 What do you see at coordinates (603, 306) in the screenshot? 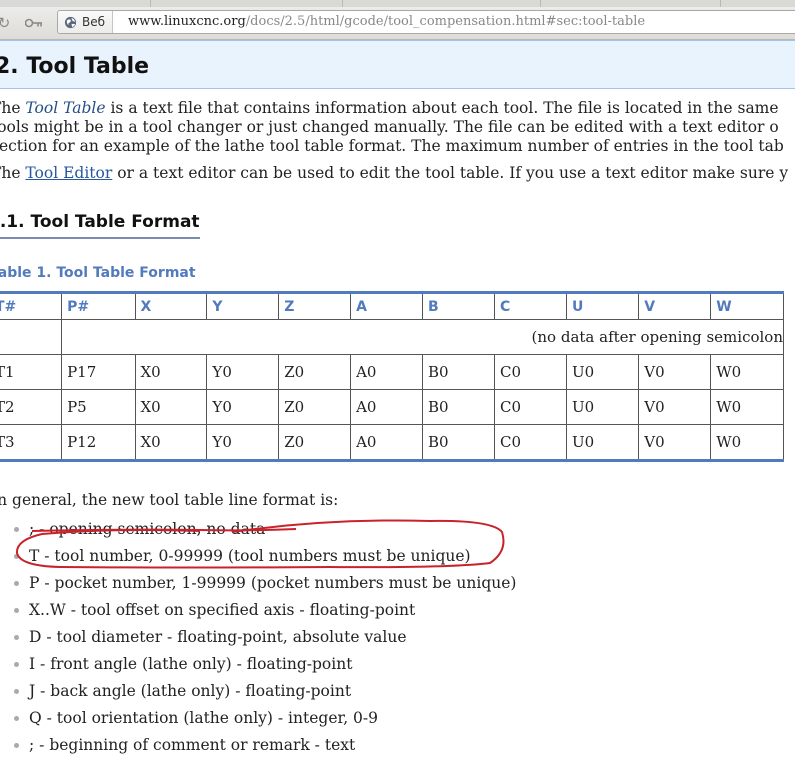
I see `column-header: U` at bounding box center [603, 306].